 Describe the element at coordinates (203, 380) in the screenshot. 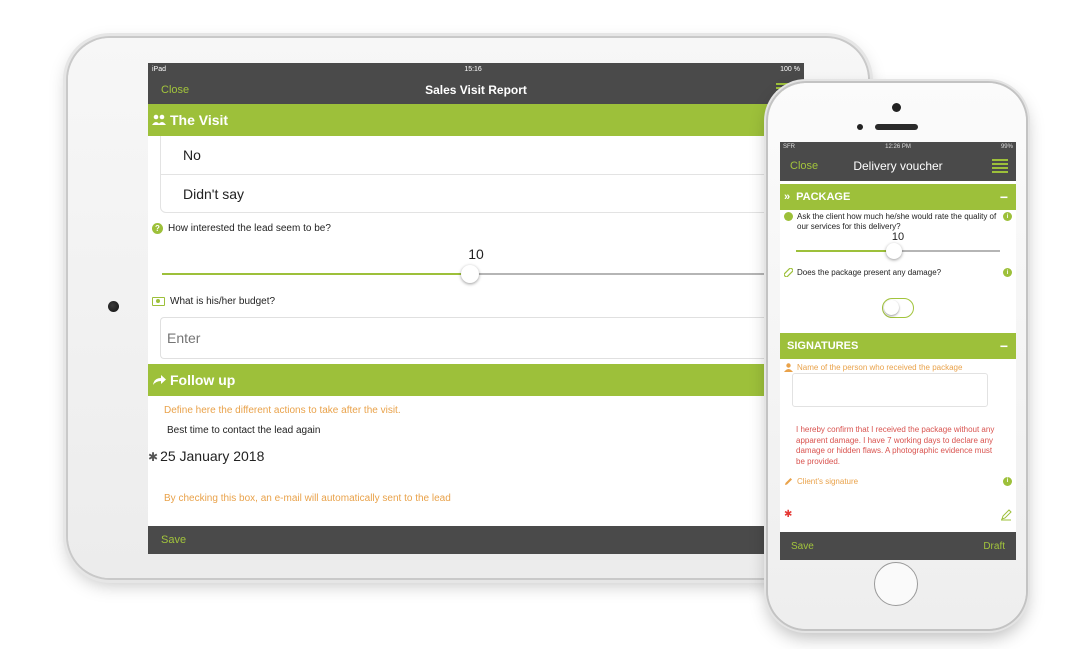

I see `section-title: Follow up` at that location.